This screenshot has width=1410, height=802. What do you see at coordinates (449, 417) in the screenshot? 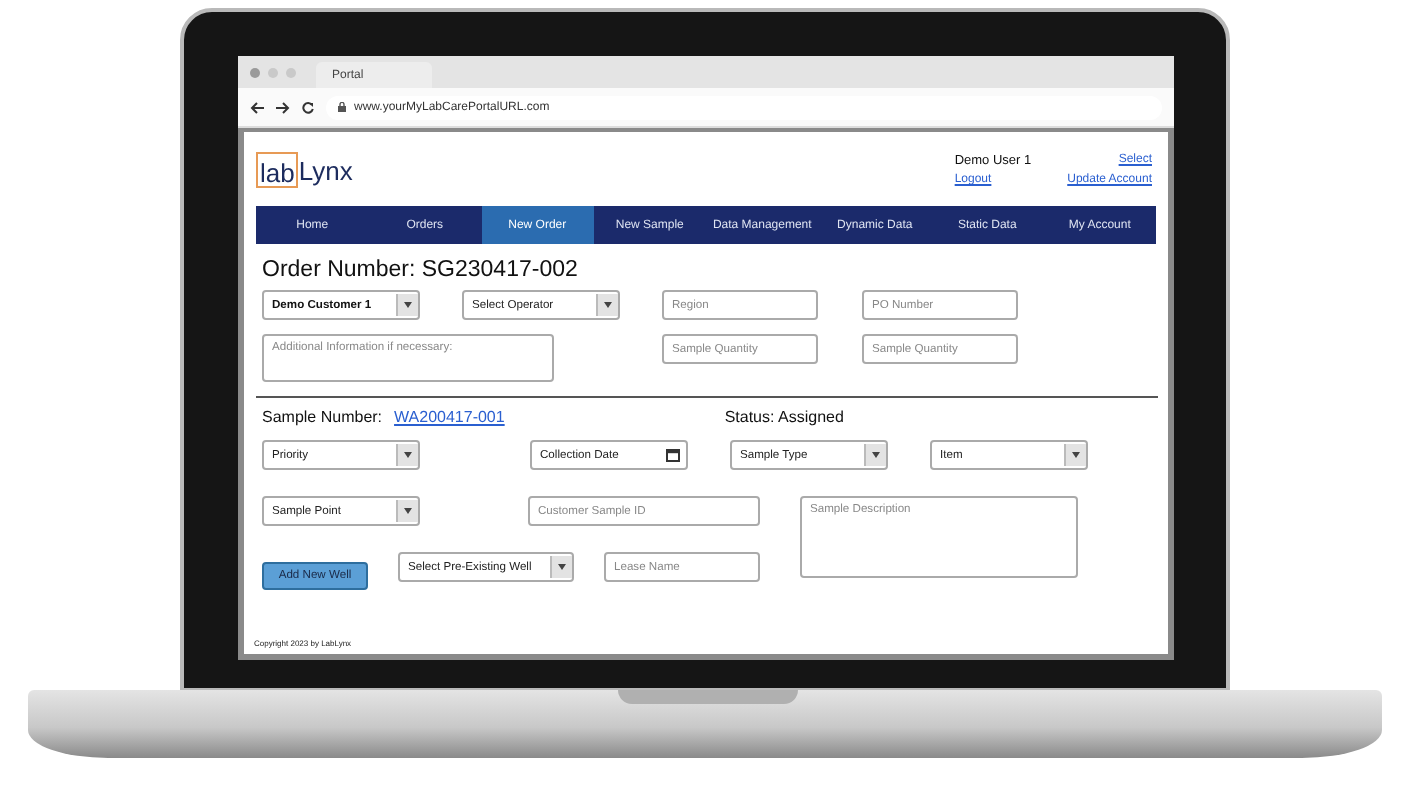
I see `sample-number-link: WA200417-001` at bounding box center [449, 417].